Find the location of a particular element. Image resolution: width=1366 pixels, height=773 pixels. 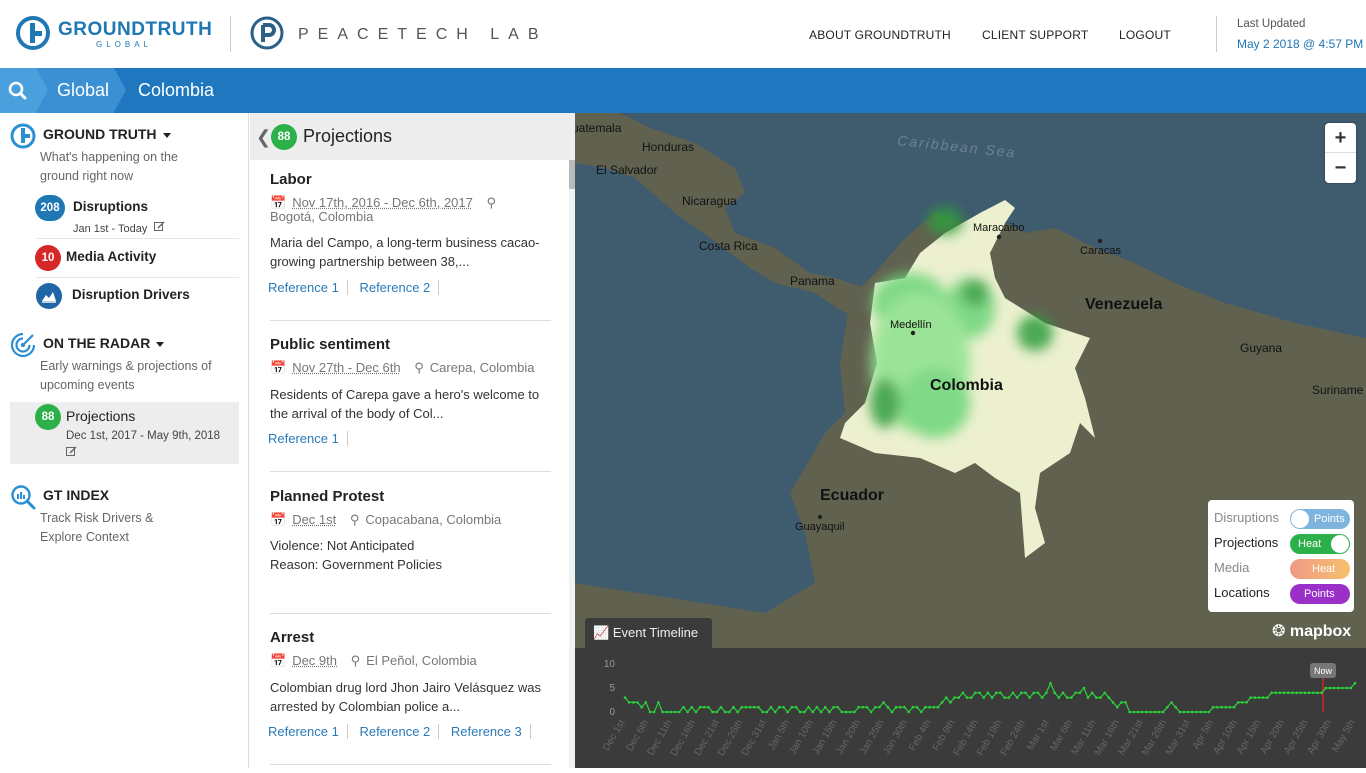

sidebar-item-disruptions: Disruptions is located at coordinates (110, 206).